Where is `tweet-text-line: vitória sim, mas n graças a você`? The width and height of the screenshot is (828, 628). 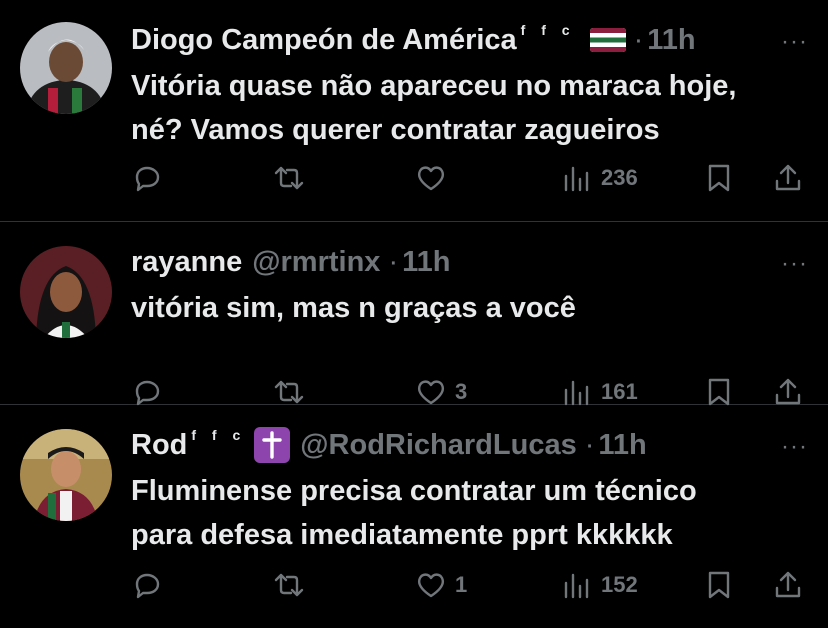
tweet-text-line: vitória sim, mas n graças a você is located at coordinates (353, 308).